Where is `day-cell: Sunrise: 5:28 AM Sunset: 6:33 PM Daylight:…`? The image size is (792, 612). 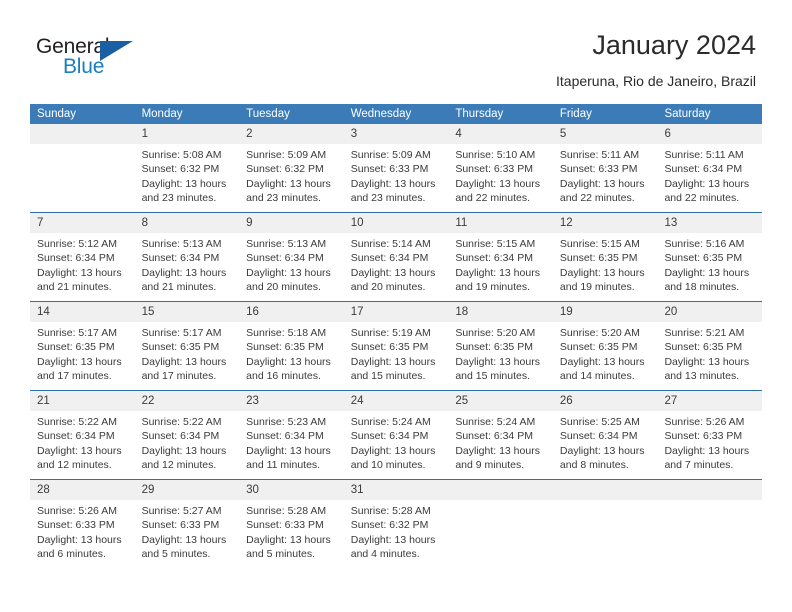
day-cell: Sunrise: 5:28 AM Sunset: 6:33 PM Daylight:… is located at coordinates (291, 536).